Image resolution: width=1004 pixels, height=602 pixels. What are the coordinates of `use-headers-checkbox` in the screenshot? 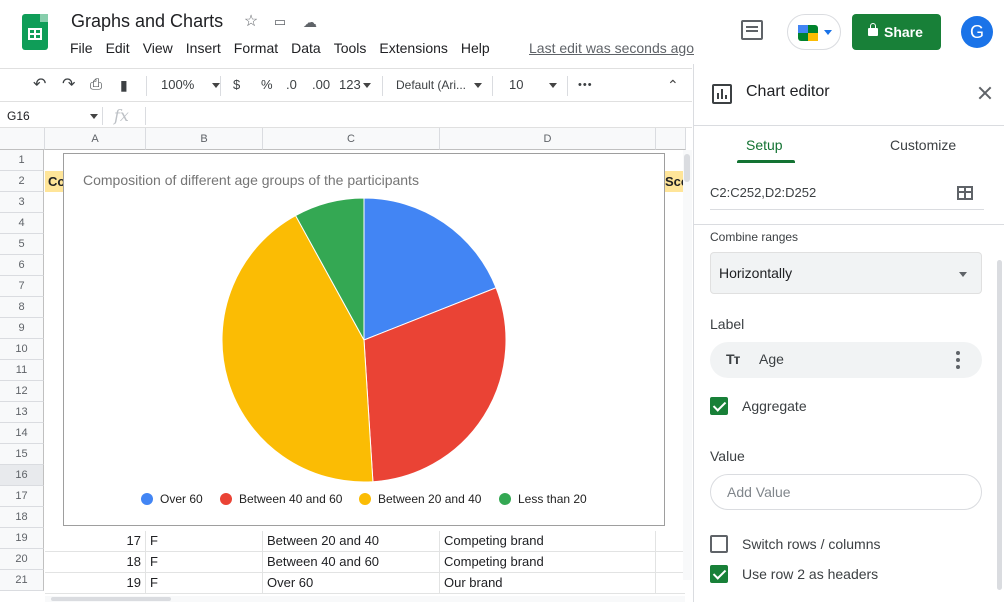 It's located at (719, 574).